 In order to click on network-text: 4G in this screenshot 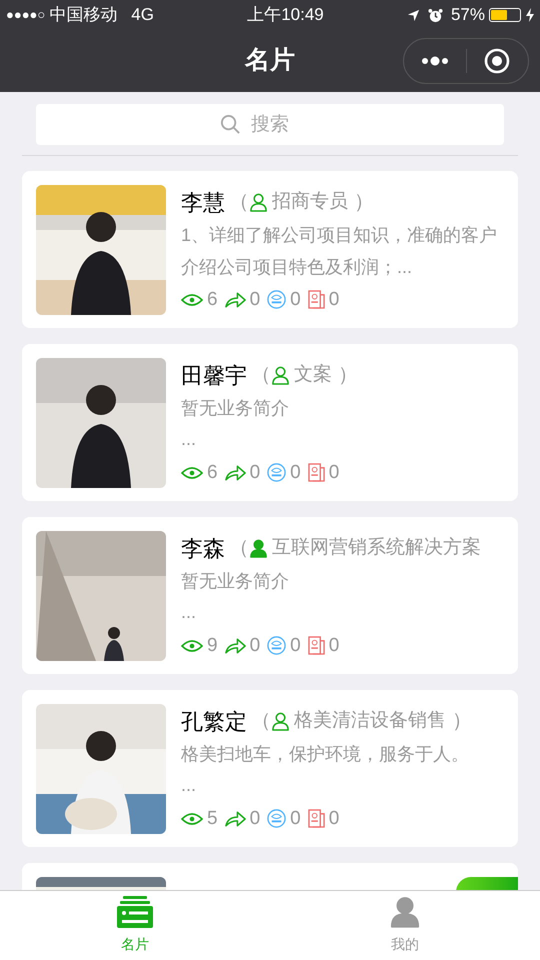, I will do `click(142, 15)`.